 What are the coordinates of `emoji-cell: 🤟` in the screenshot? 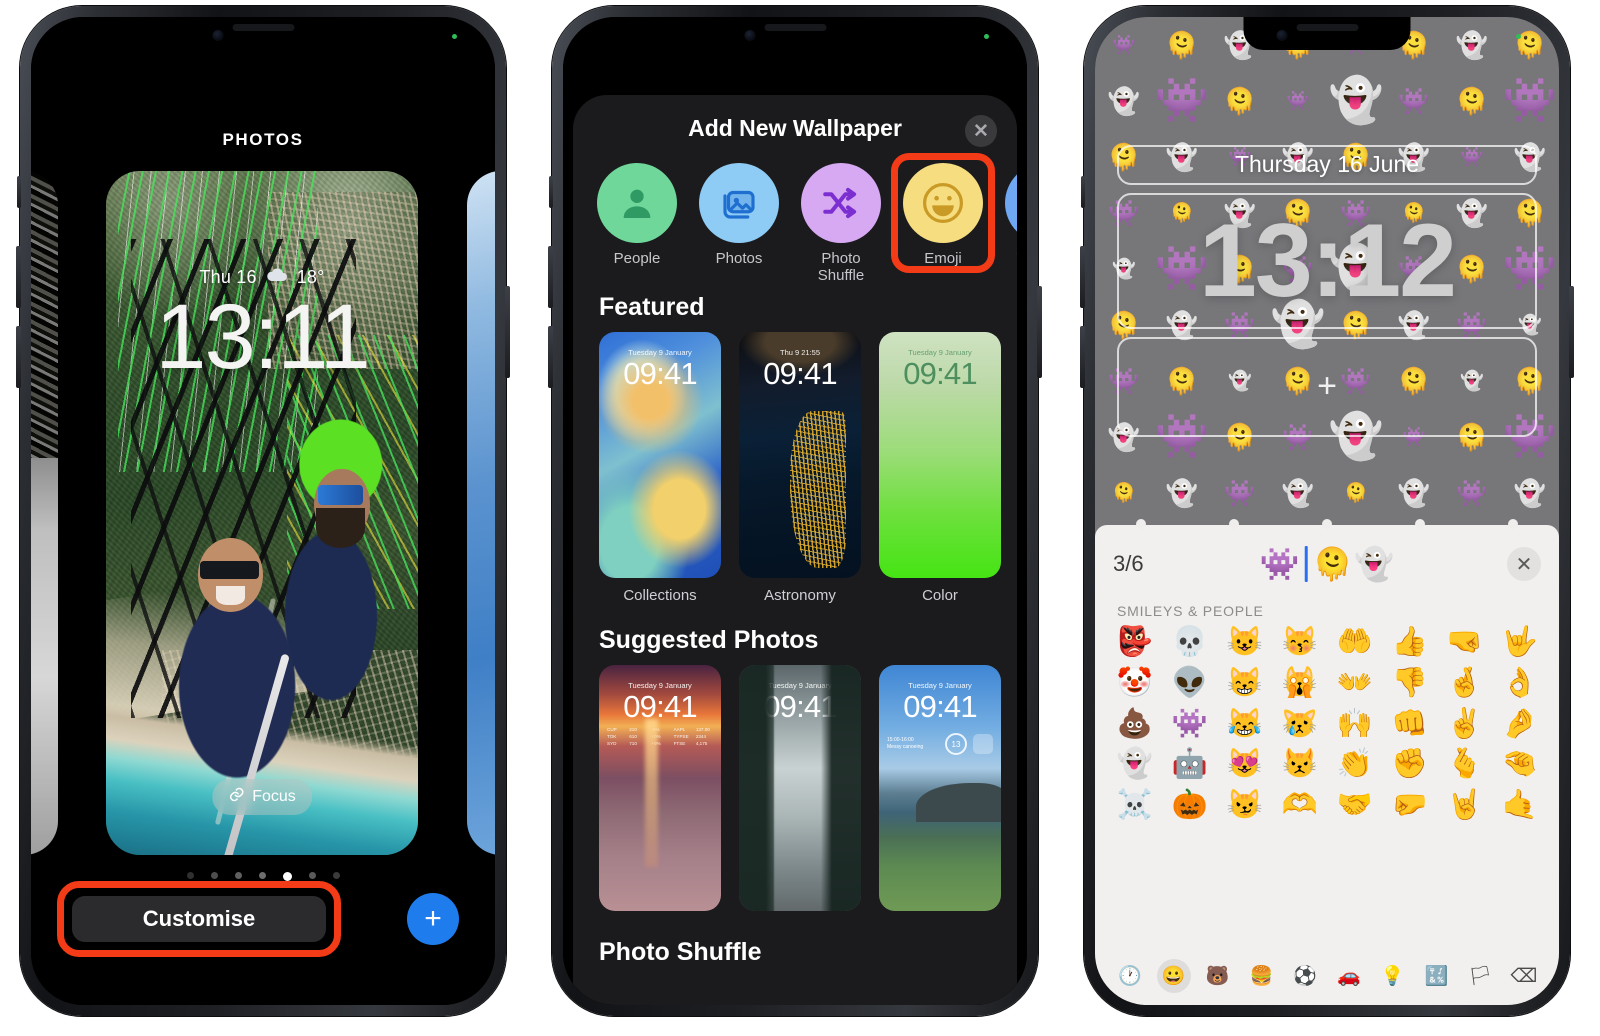 It's located at (1519, 642).